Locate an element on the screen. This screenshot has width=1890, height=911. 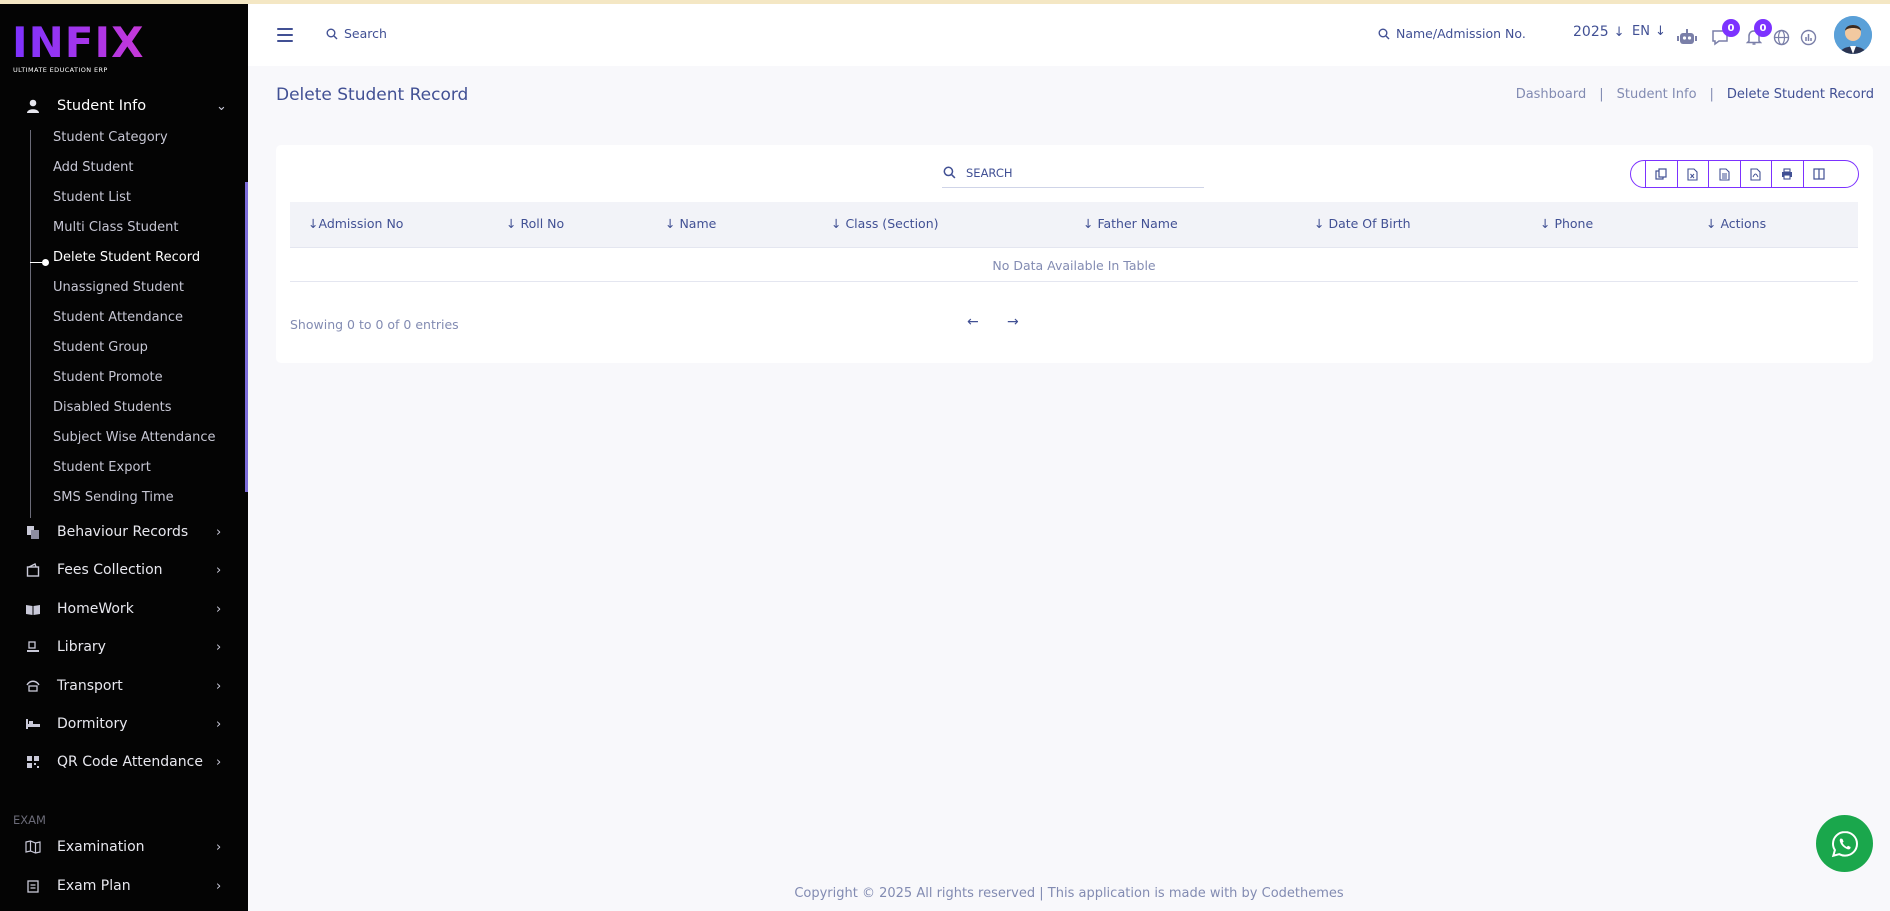
files-icon is located at coordinates (33, 532).